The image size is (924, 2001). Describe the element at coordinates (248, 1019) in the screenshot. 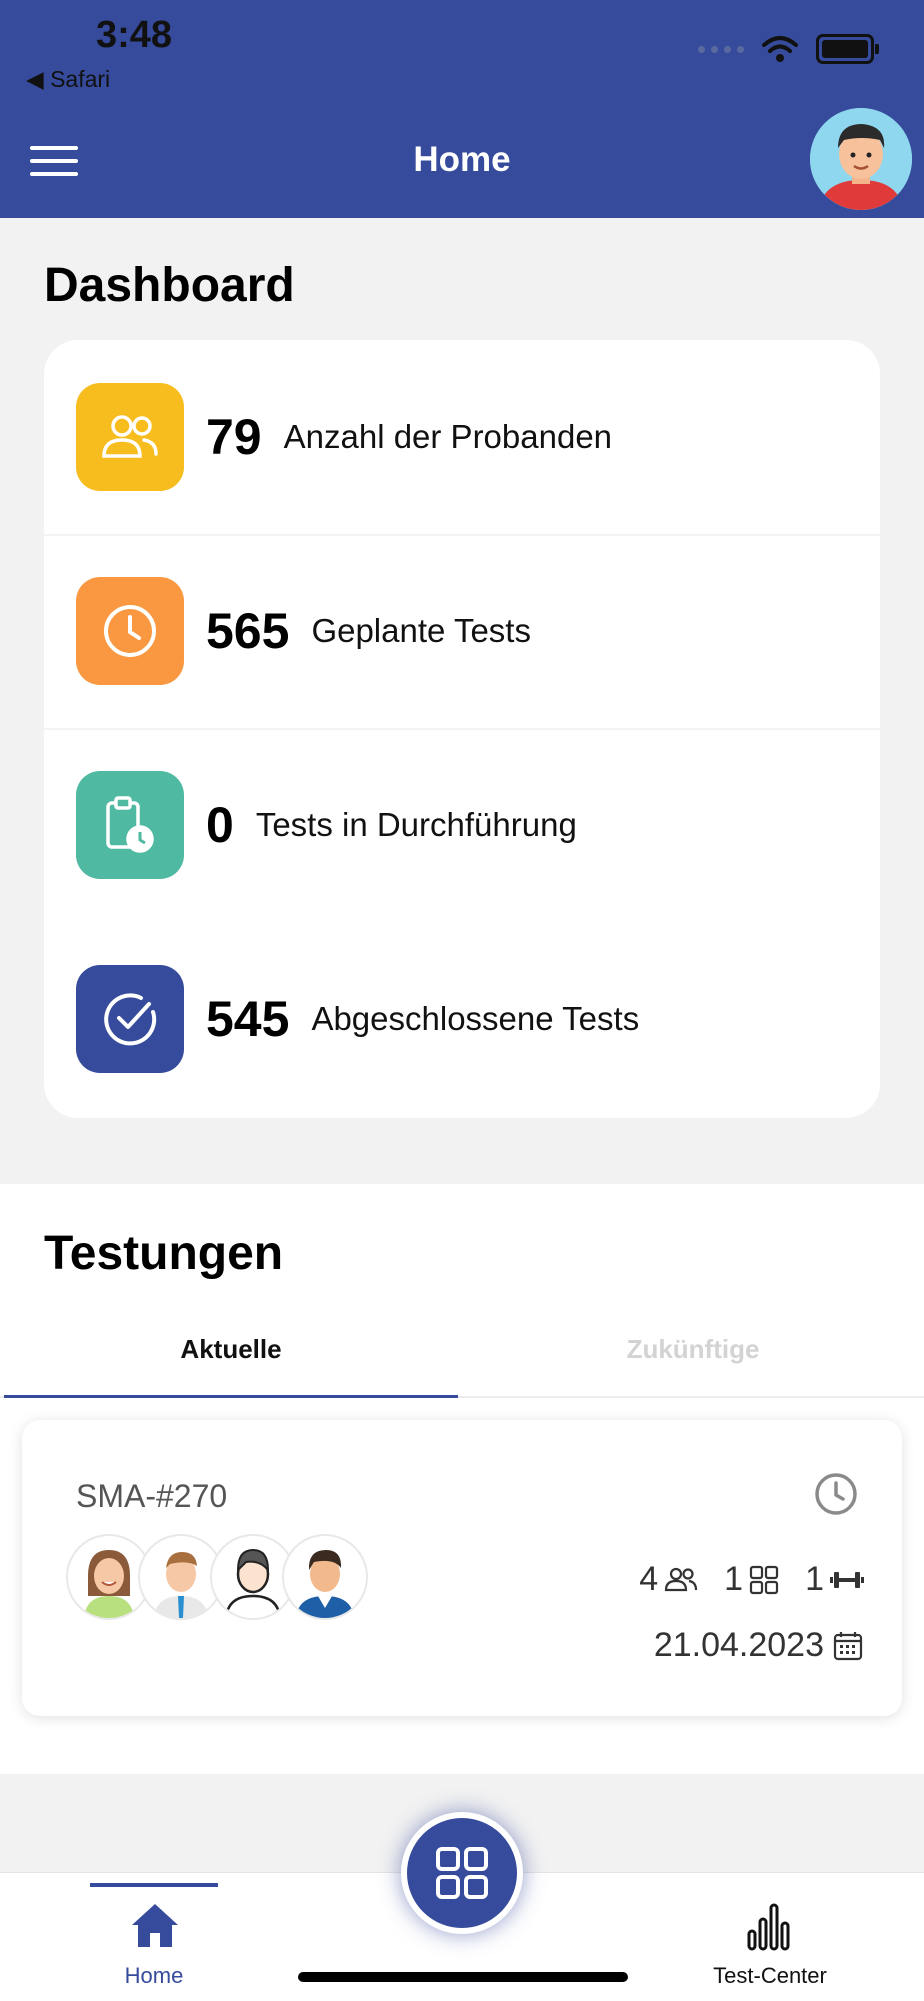

I see `abgeschlossene-tests-count: 545` at that location.